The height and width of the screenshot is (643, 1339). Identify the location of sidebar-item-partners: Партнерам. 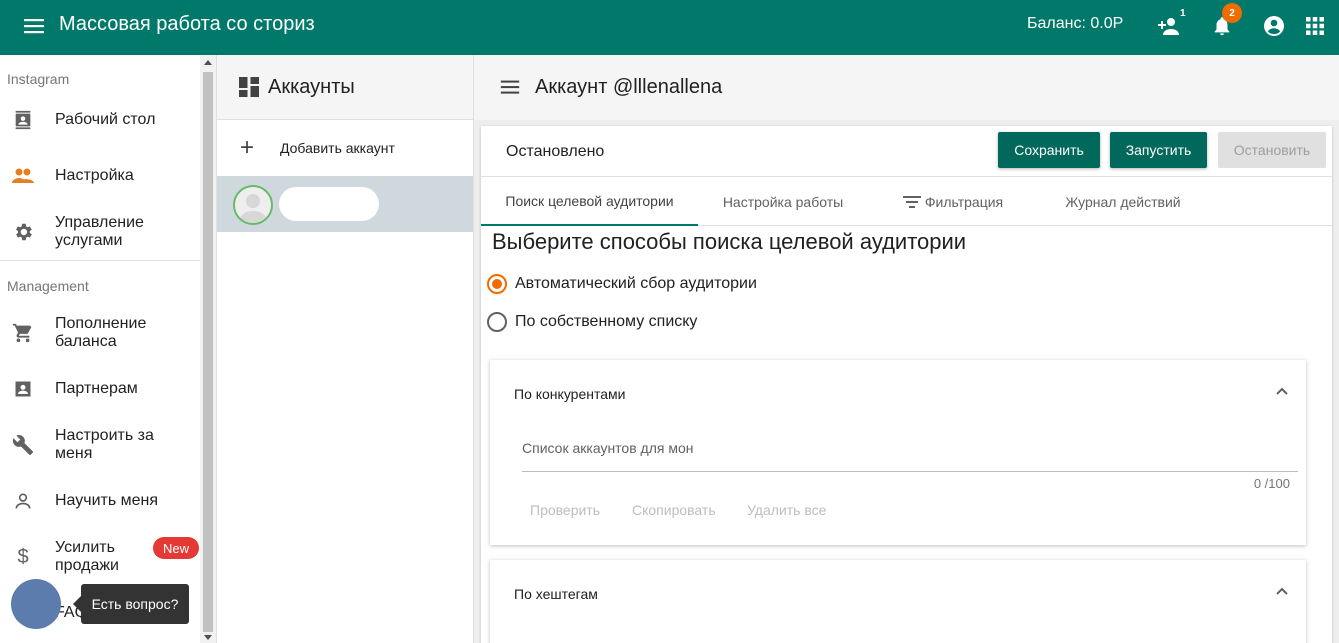
(100, 389).